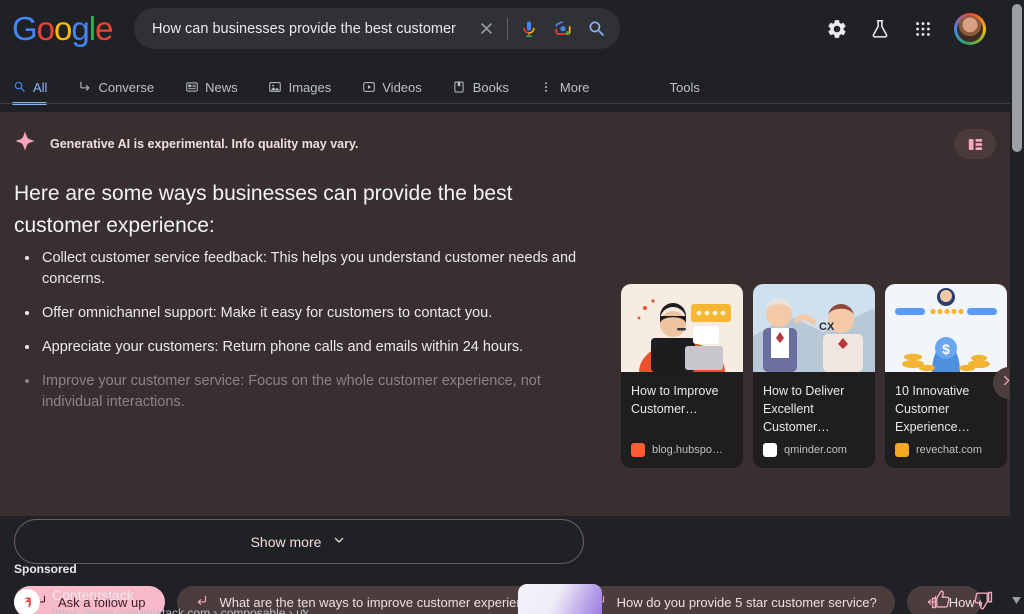 This screenshot has height=614, width=1024. I want to click on settings-icon, so click(837, 29).